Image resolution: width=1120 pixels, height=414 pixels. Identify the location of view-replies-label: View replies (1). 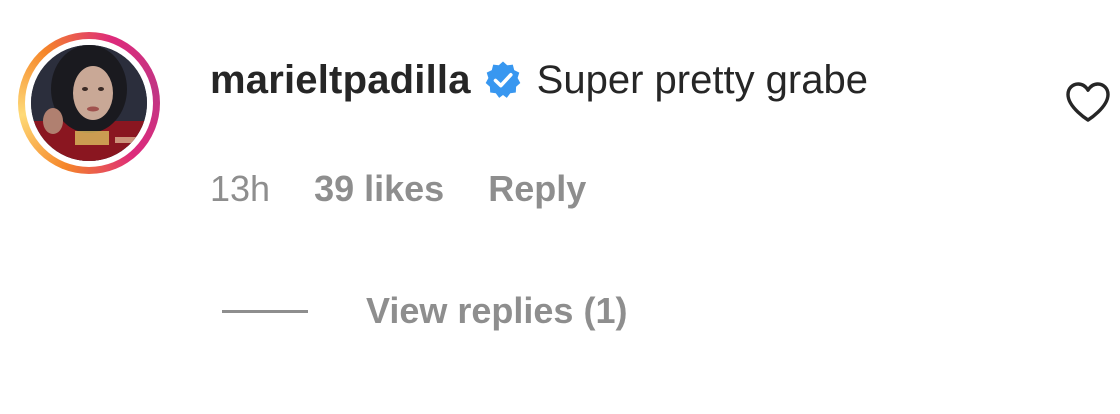
(497, 310).